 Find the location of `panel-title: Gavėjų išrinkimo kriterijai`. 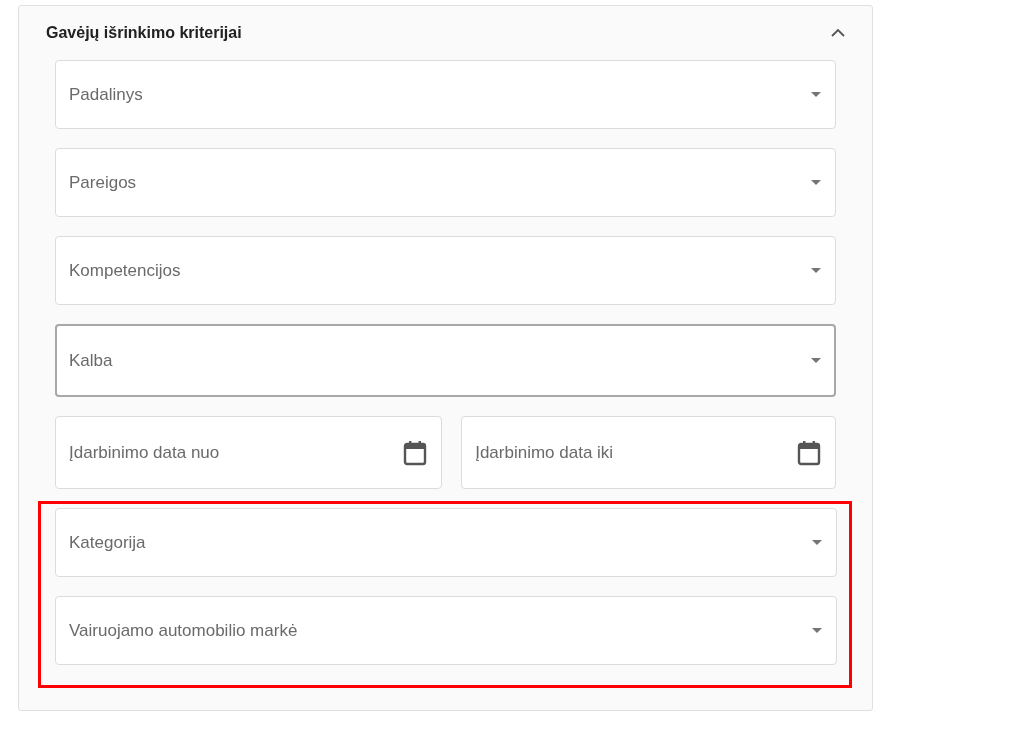

panel-title: Gavėjų išrinkimo kriterijai is located at coordinates (144, 33).